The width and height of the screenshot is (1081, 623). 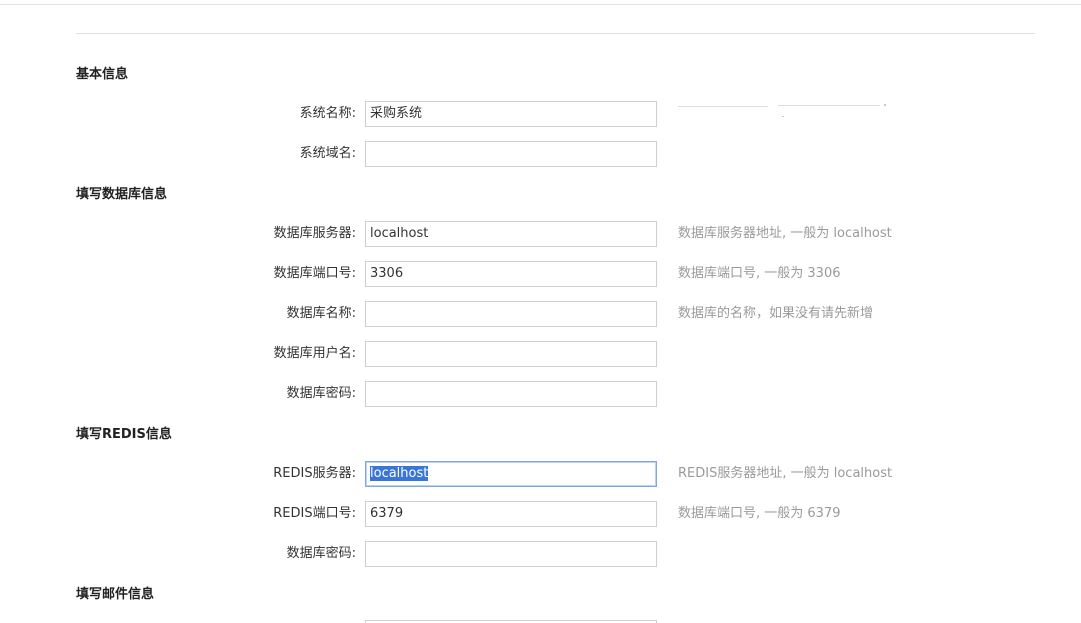 I want to click on section-title-redis: 填写REDIS信息, so click(x=124, y=434).